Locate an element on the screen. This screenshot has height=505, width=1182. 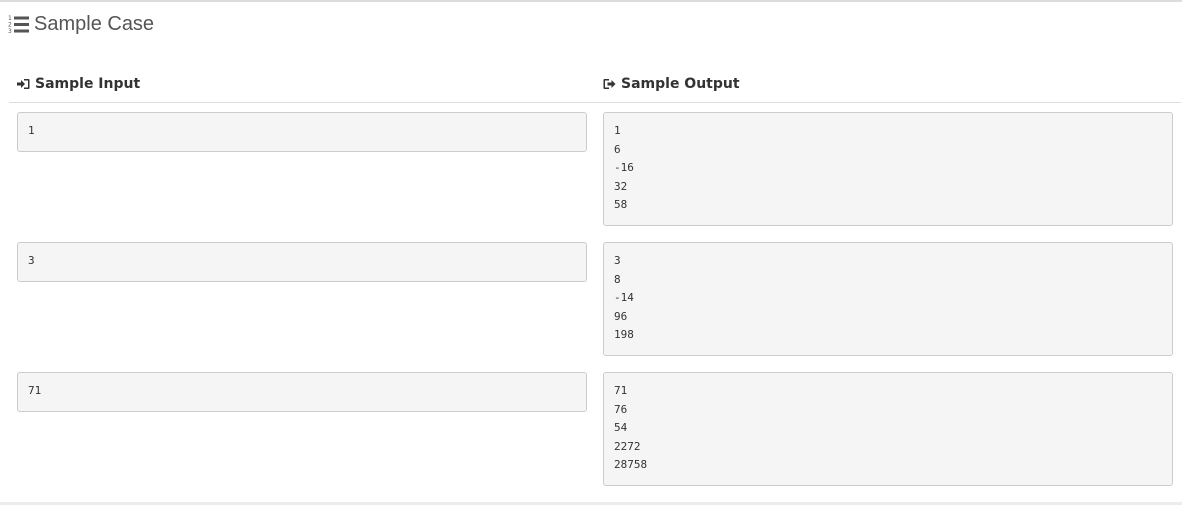
svg-text: 3 is located at coordinates (10, 31).